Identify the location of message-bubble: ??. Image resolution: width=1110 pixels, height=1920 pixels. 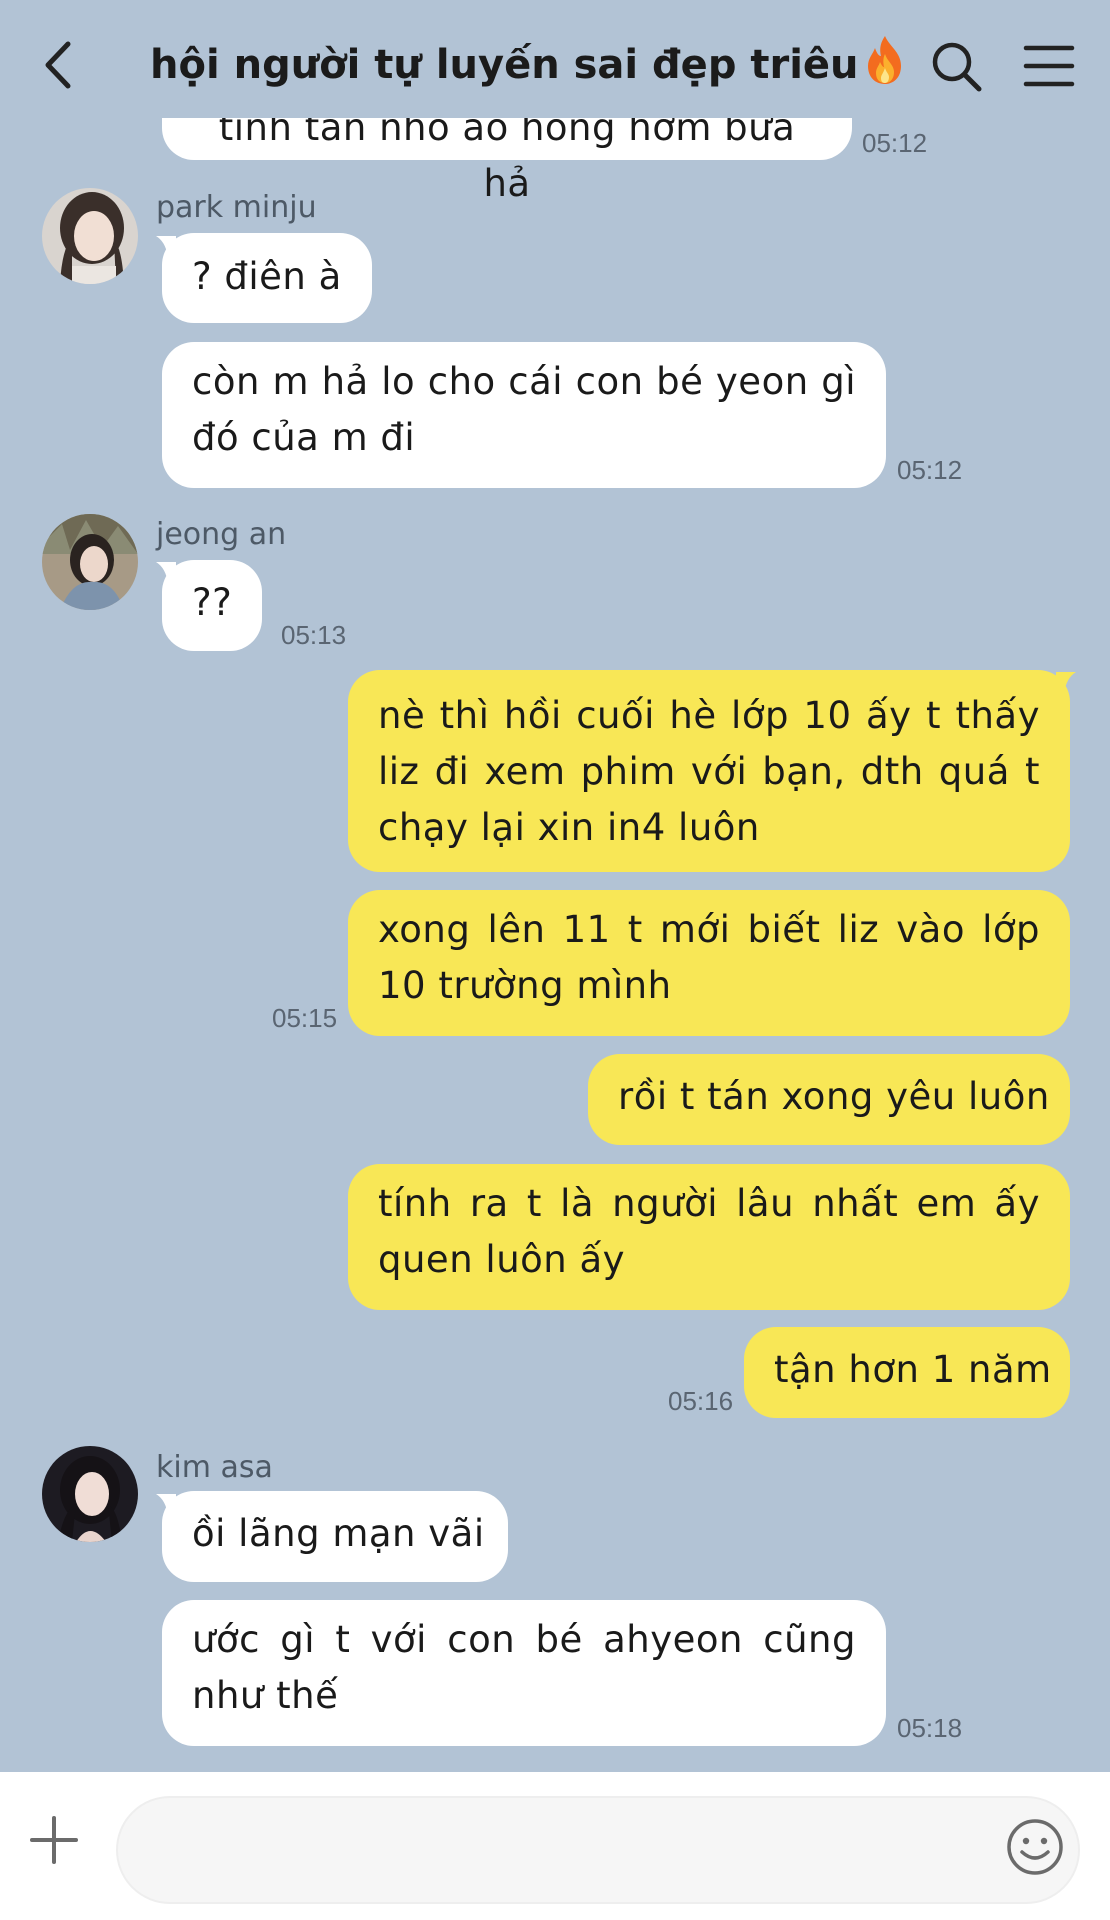
(212, 605).